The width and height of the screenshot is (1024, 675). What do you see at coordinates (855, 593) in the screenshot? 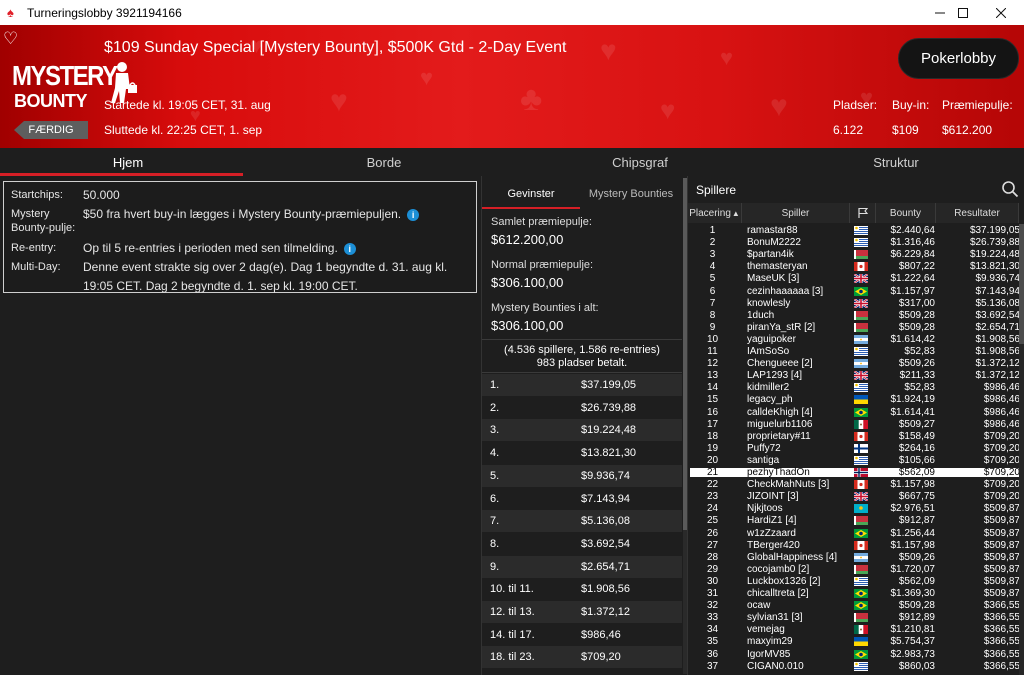
I see `player-row: 31 chicalltreta [2] $1.369,30 $509,87` at bounding box center [855, 593].